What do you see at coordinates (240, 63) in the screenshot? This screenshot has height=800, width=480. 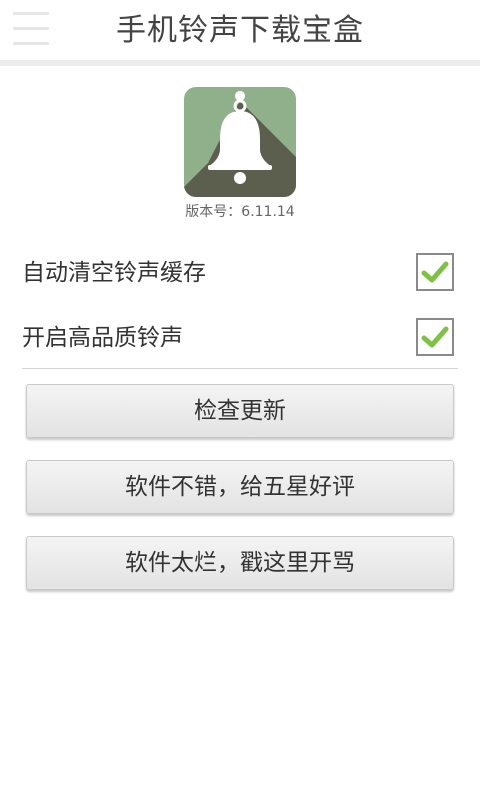 I see `header-divider` at bounding box center [240, 63].